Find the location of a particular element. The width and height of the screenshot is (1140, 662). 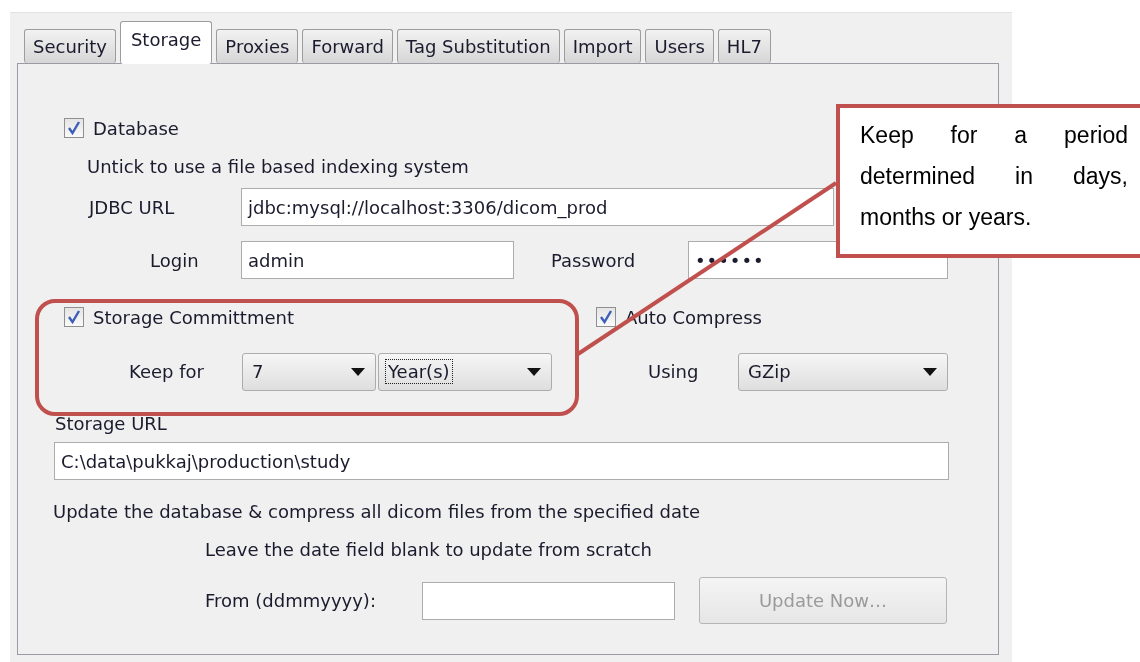

tab: Tag Substitution is located at coordinates (478, 46).